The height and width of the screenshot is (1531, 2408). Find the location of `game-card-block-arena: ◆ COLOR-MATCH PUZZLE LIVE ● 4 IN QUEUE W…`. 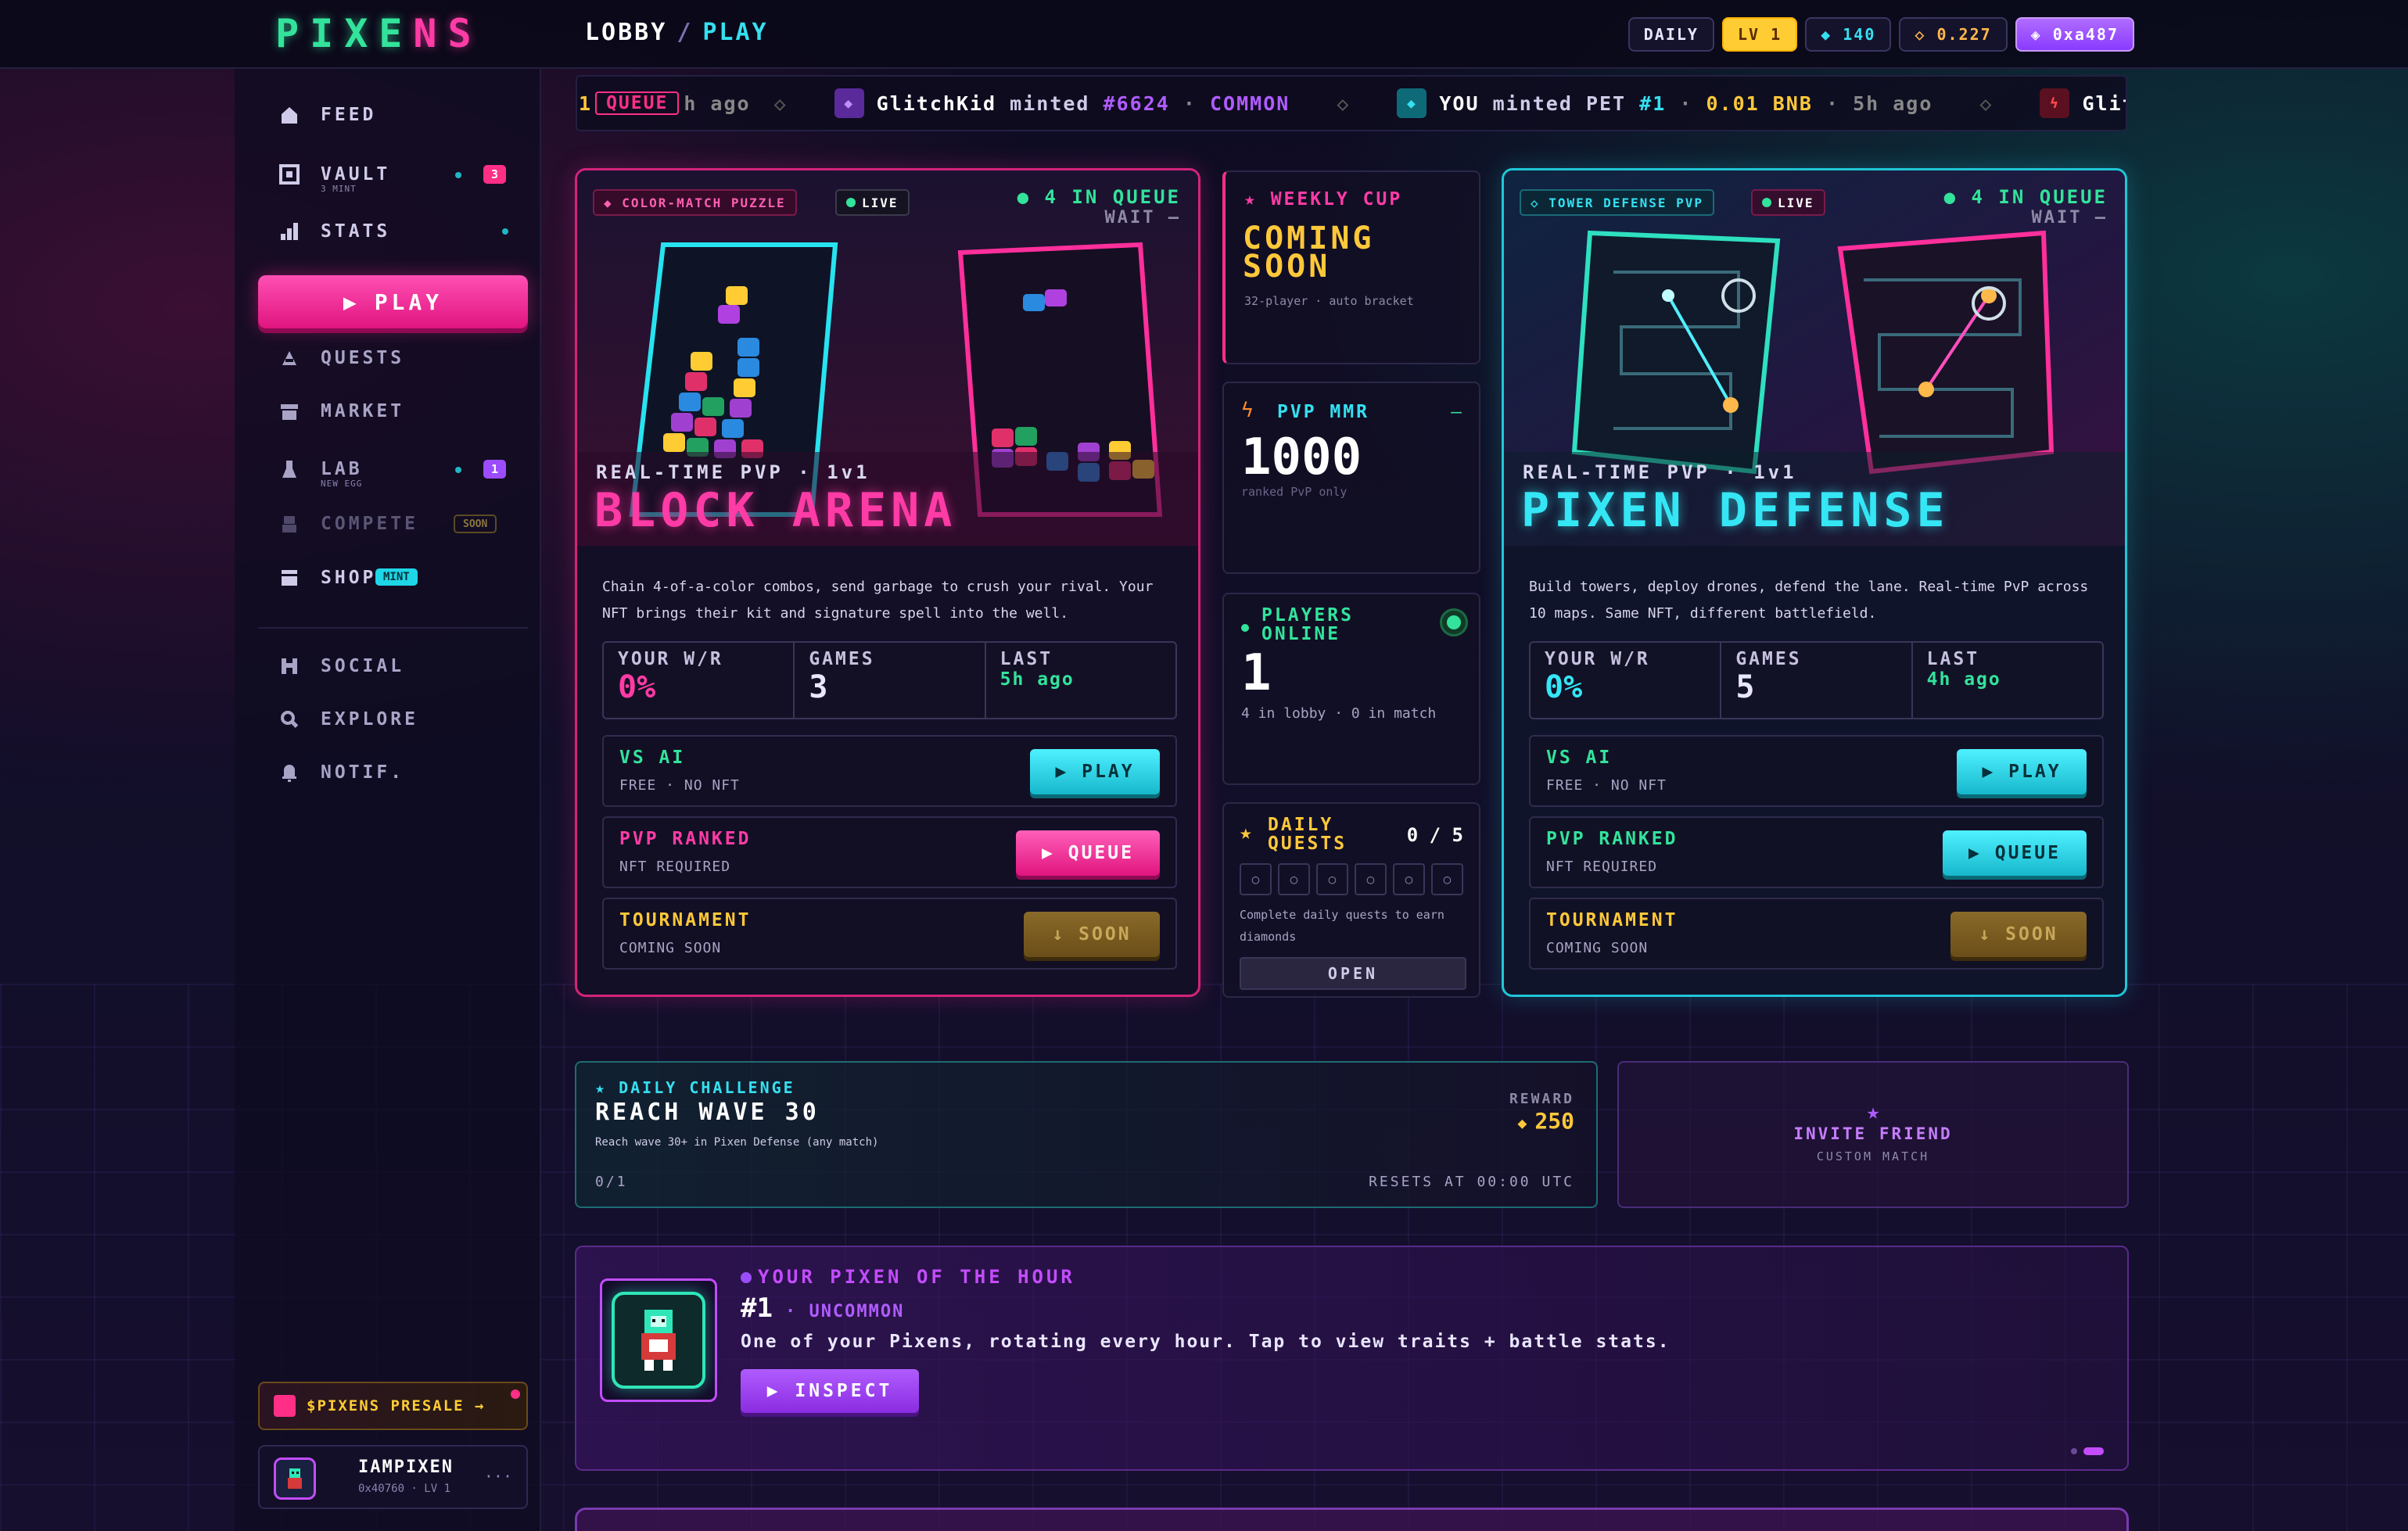

game-card-block-arena: ◆ COLOR-MATCH PUZZLE LIVE ● 4 IN QUEUE W… is located at coordinates (887, 582).